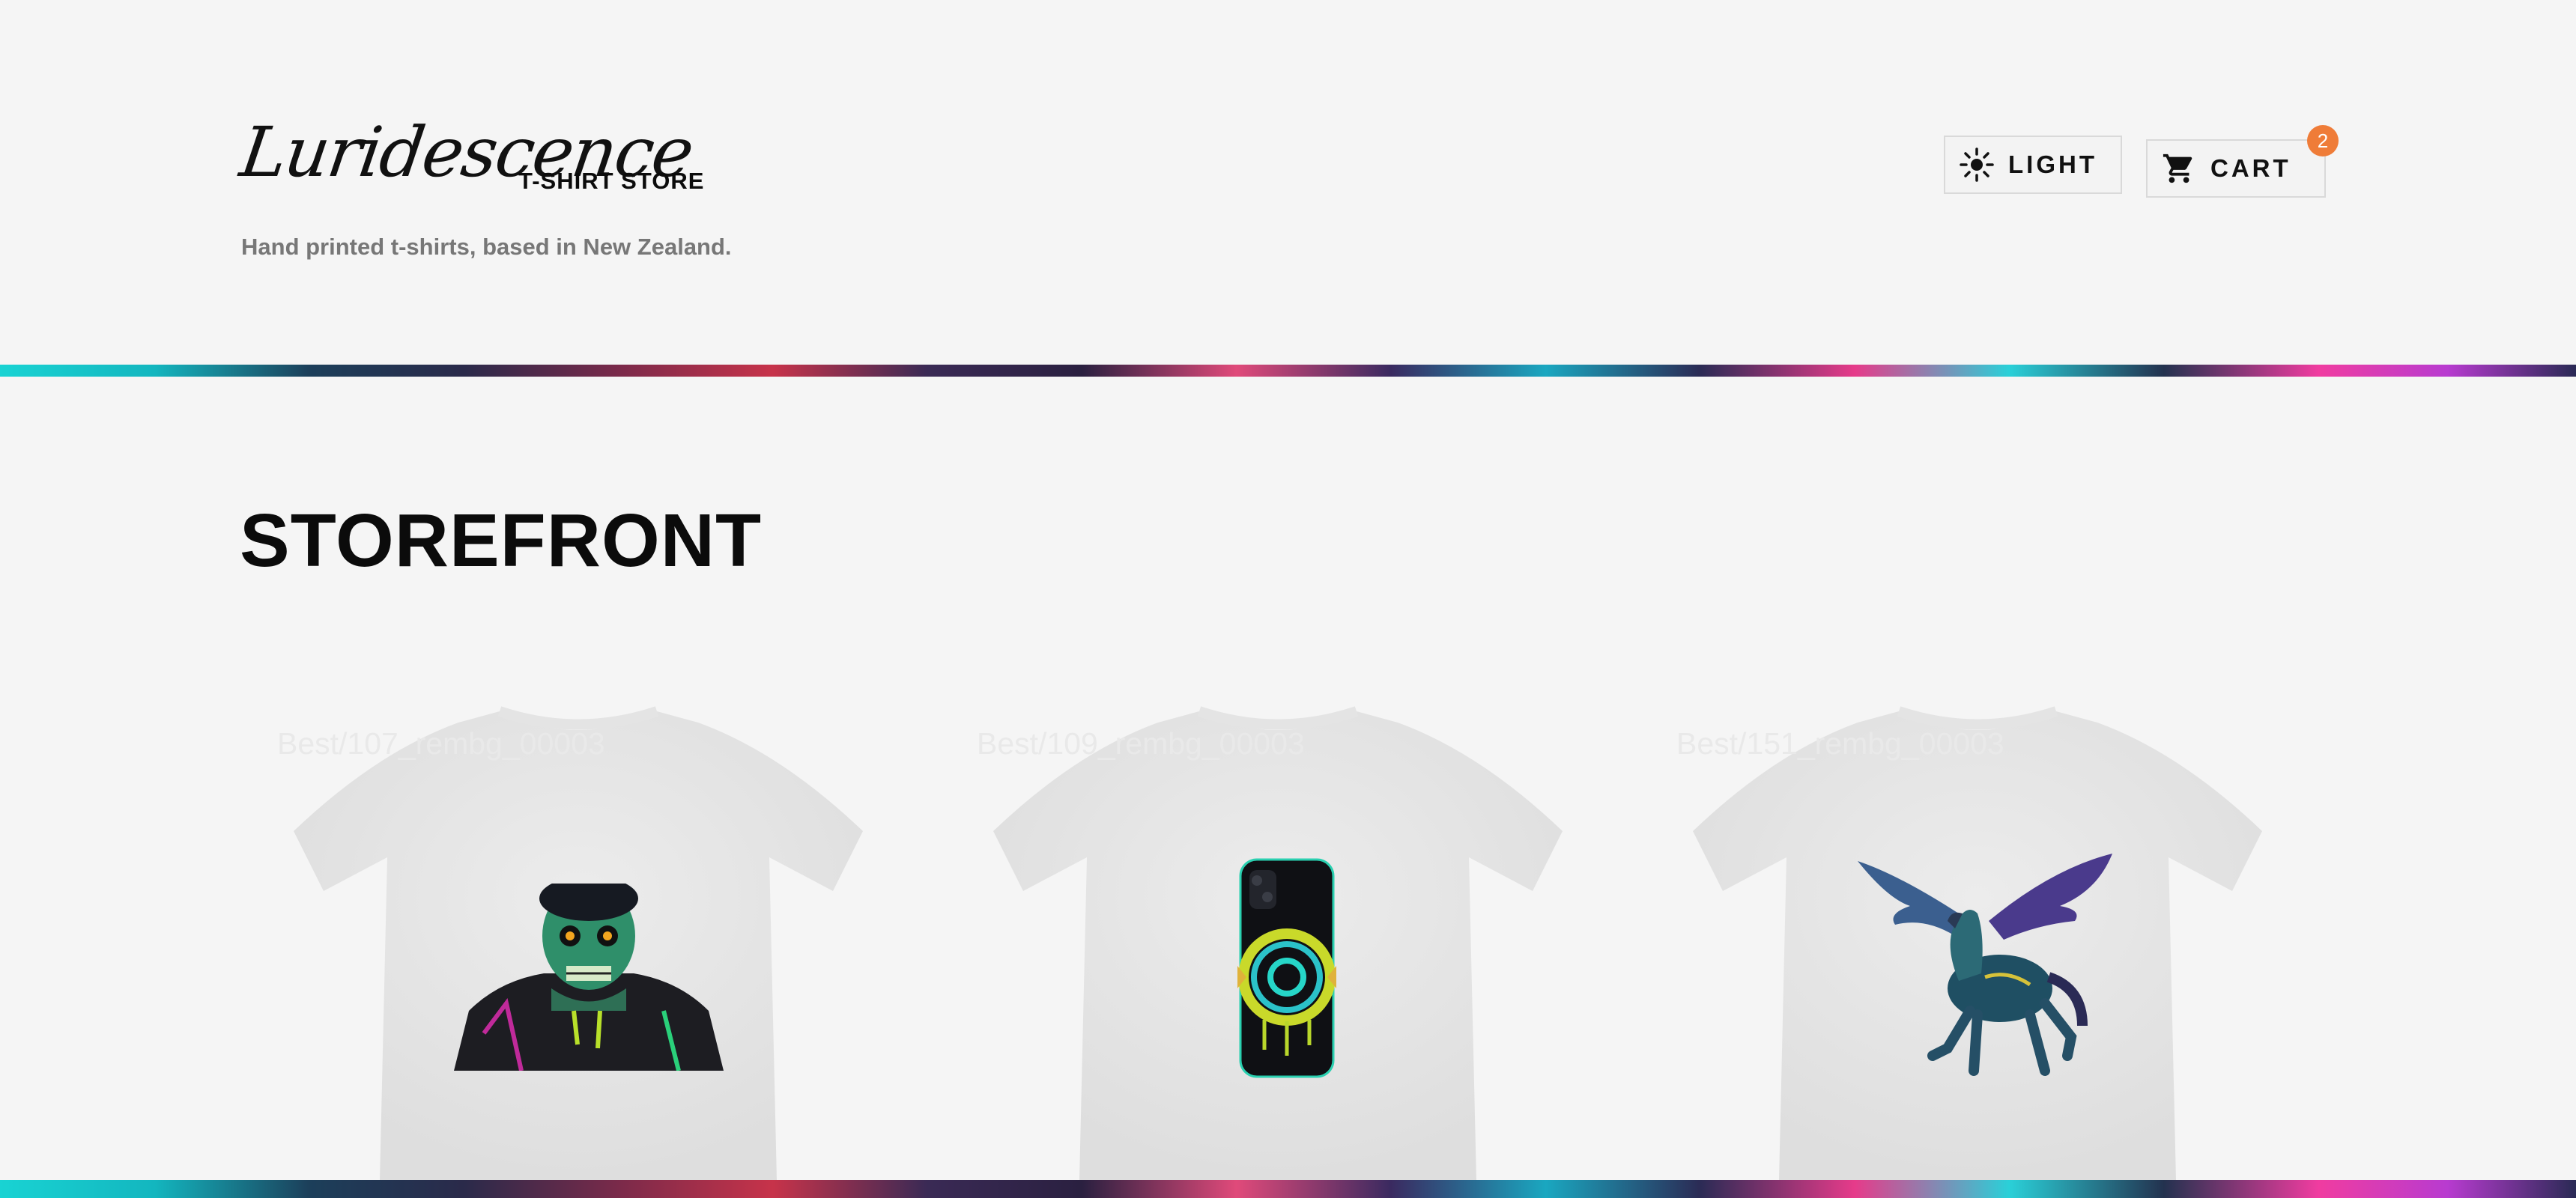 This screenshot has width=2576, height=1198. I want to click on image-alt-text: Best/107_rembg_00003, so click(441, 743).